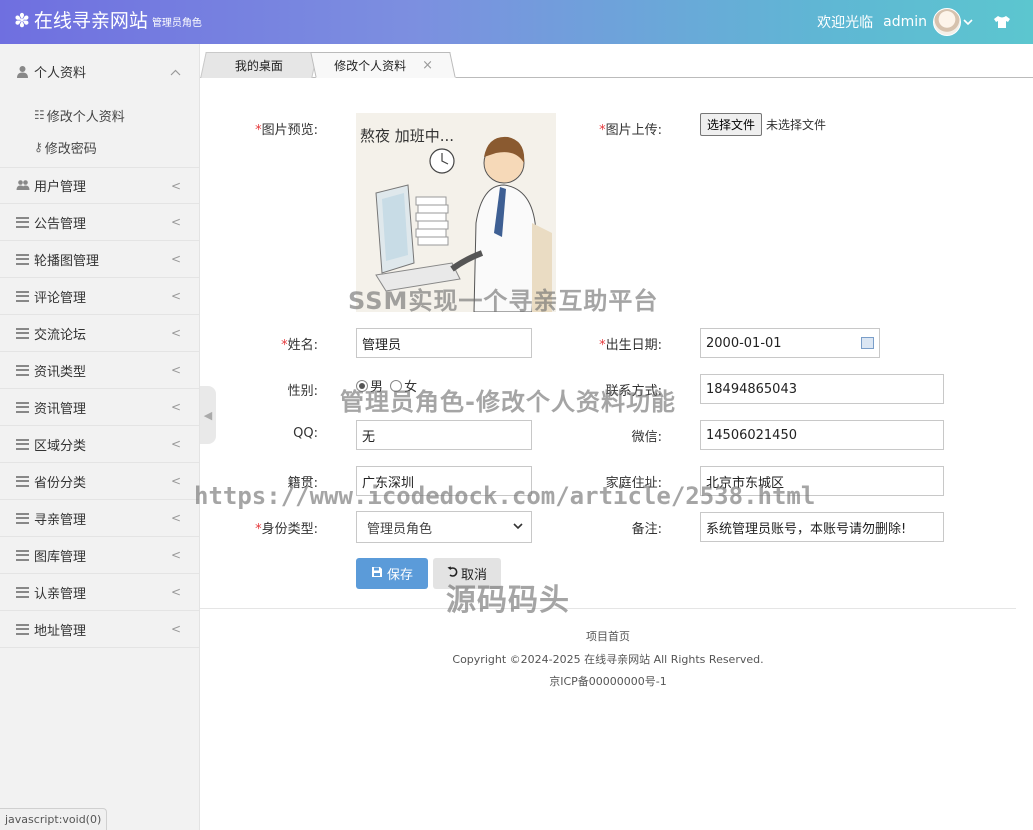  I want to click on tab-label: 修改个人资料, so click(369, 65).